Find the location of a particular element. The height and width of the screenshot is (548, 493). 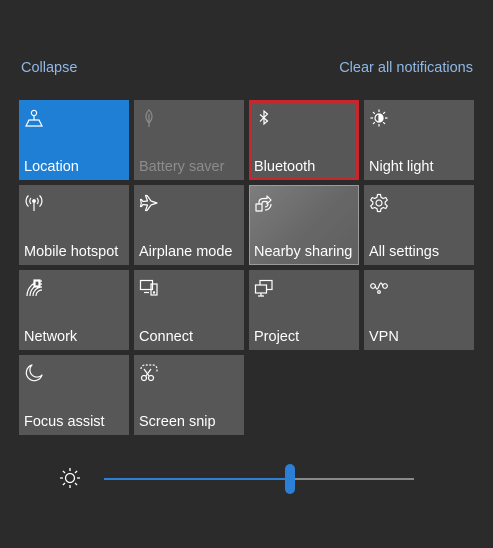

connect-tile: Connect is located at coordinates (189, 310).